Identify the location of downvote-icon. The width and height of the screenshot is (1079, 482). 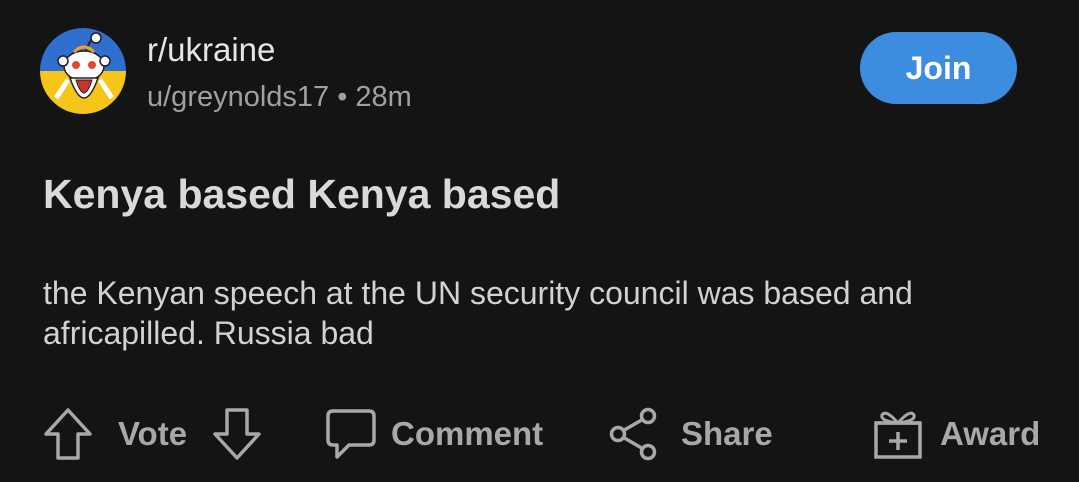
(237, 434).